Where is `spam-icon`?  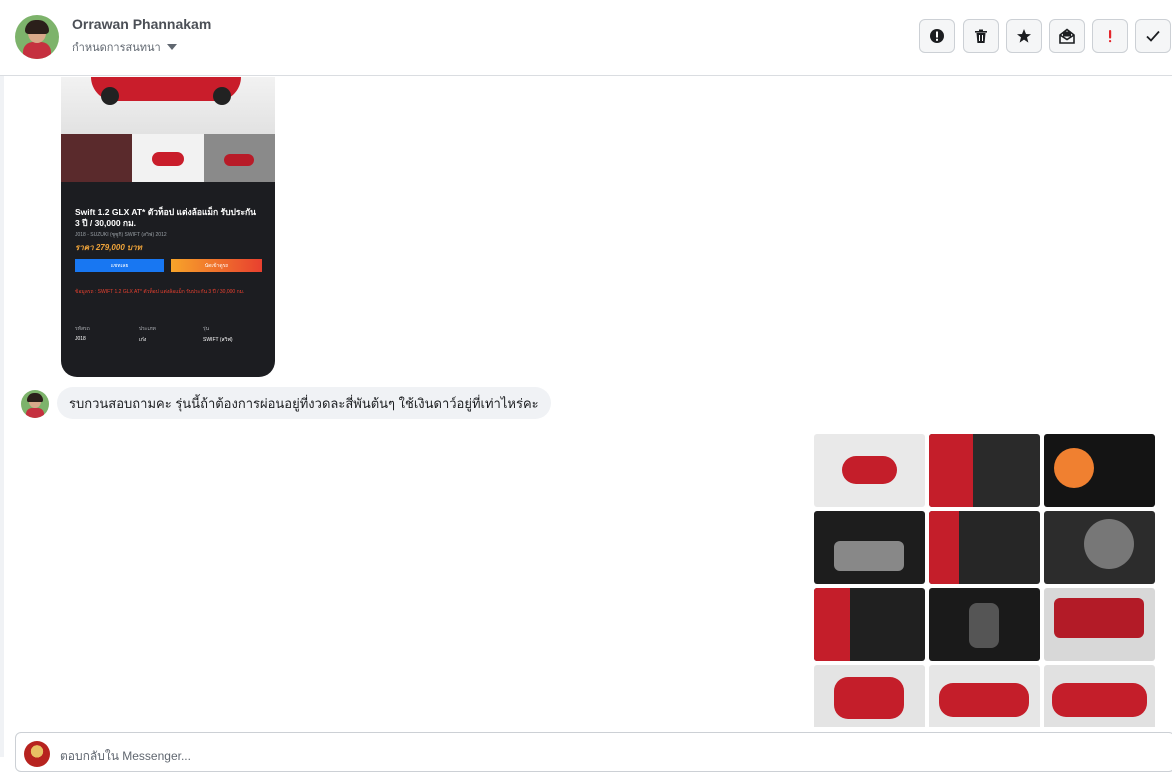 spam-icon is located at coordinates (1110, 36).